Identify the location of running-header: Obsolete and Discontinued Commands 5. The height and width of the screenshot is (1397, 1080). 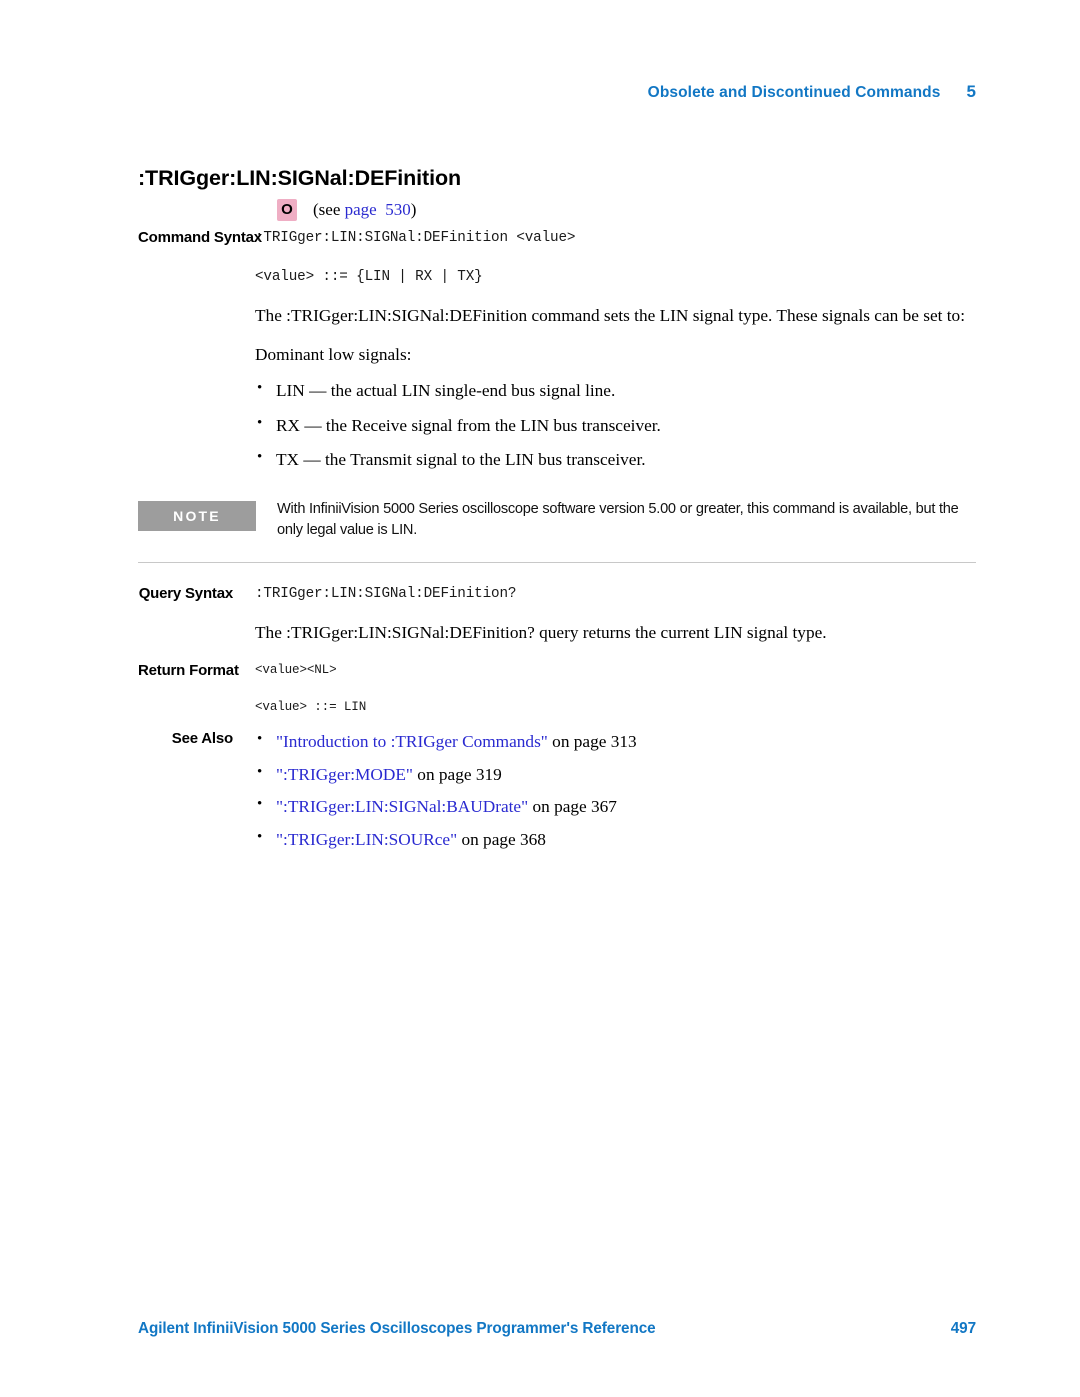
(557, 92).